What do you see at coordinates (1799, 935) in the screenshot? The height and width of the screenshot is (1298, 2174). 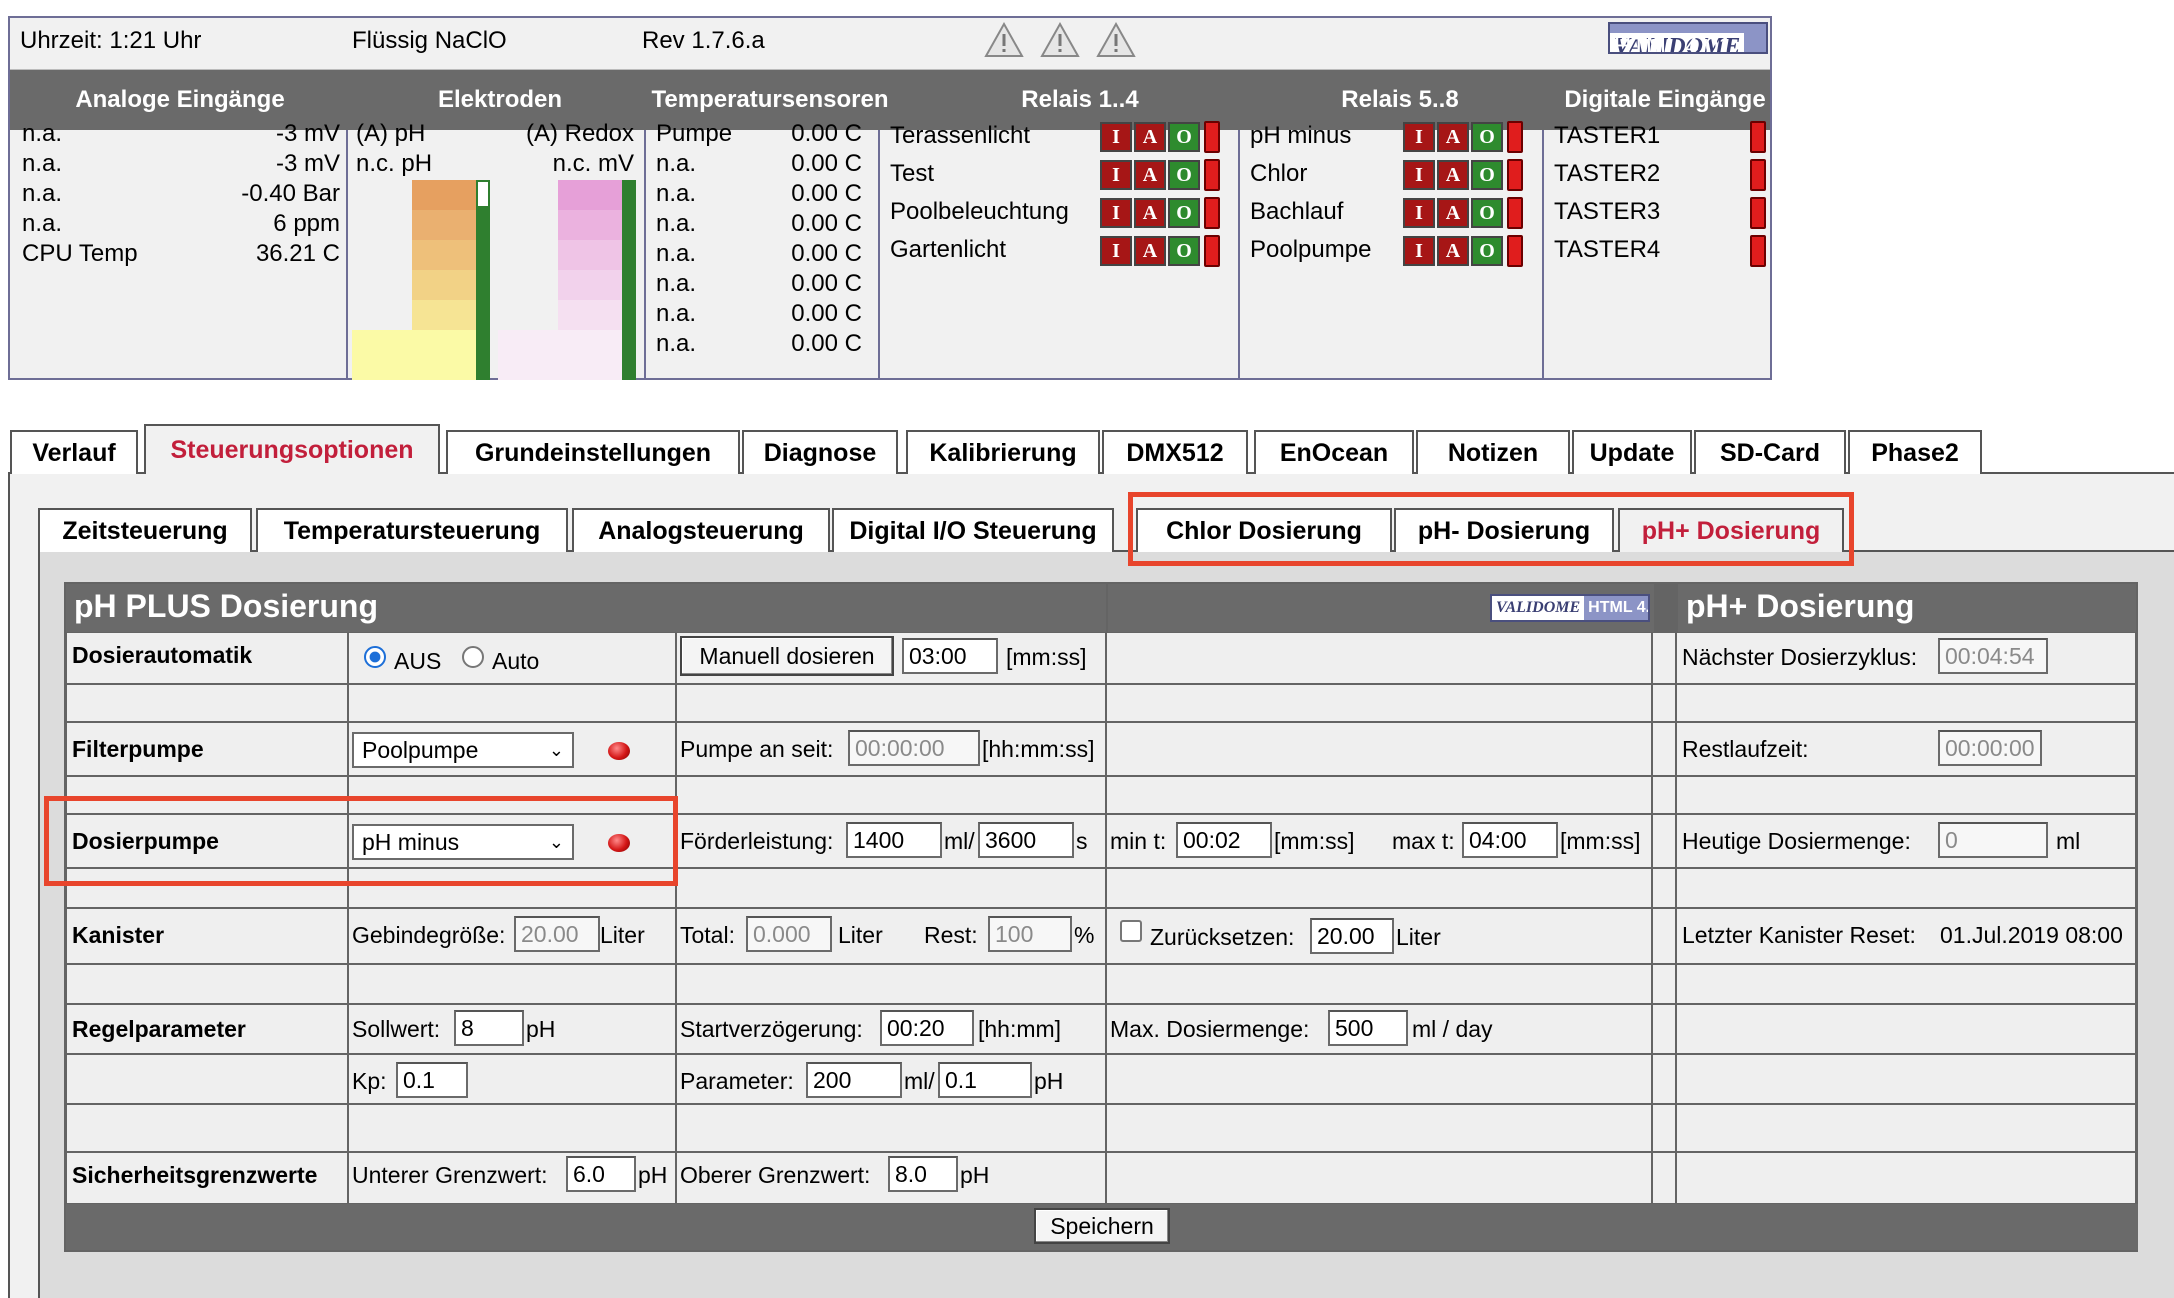 I see `last-reset-label: Letzter Kanister Reset:` at bounding box center [1799, 935].